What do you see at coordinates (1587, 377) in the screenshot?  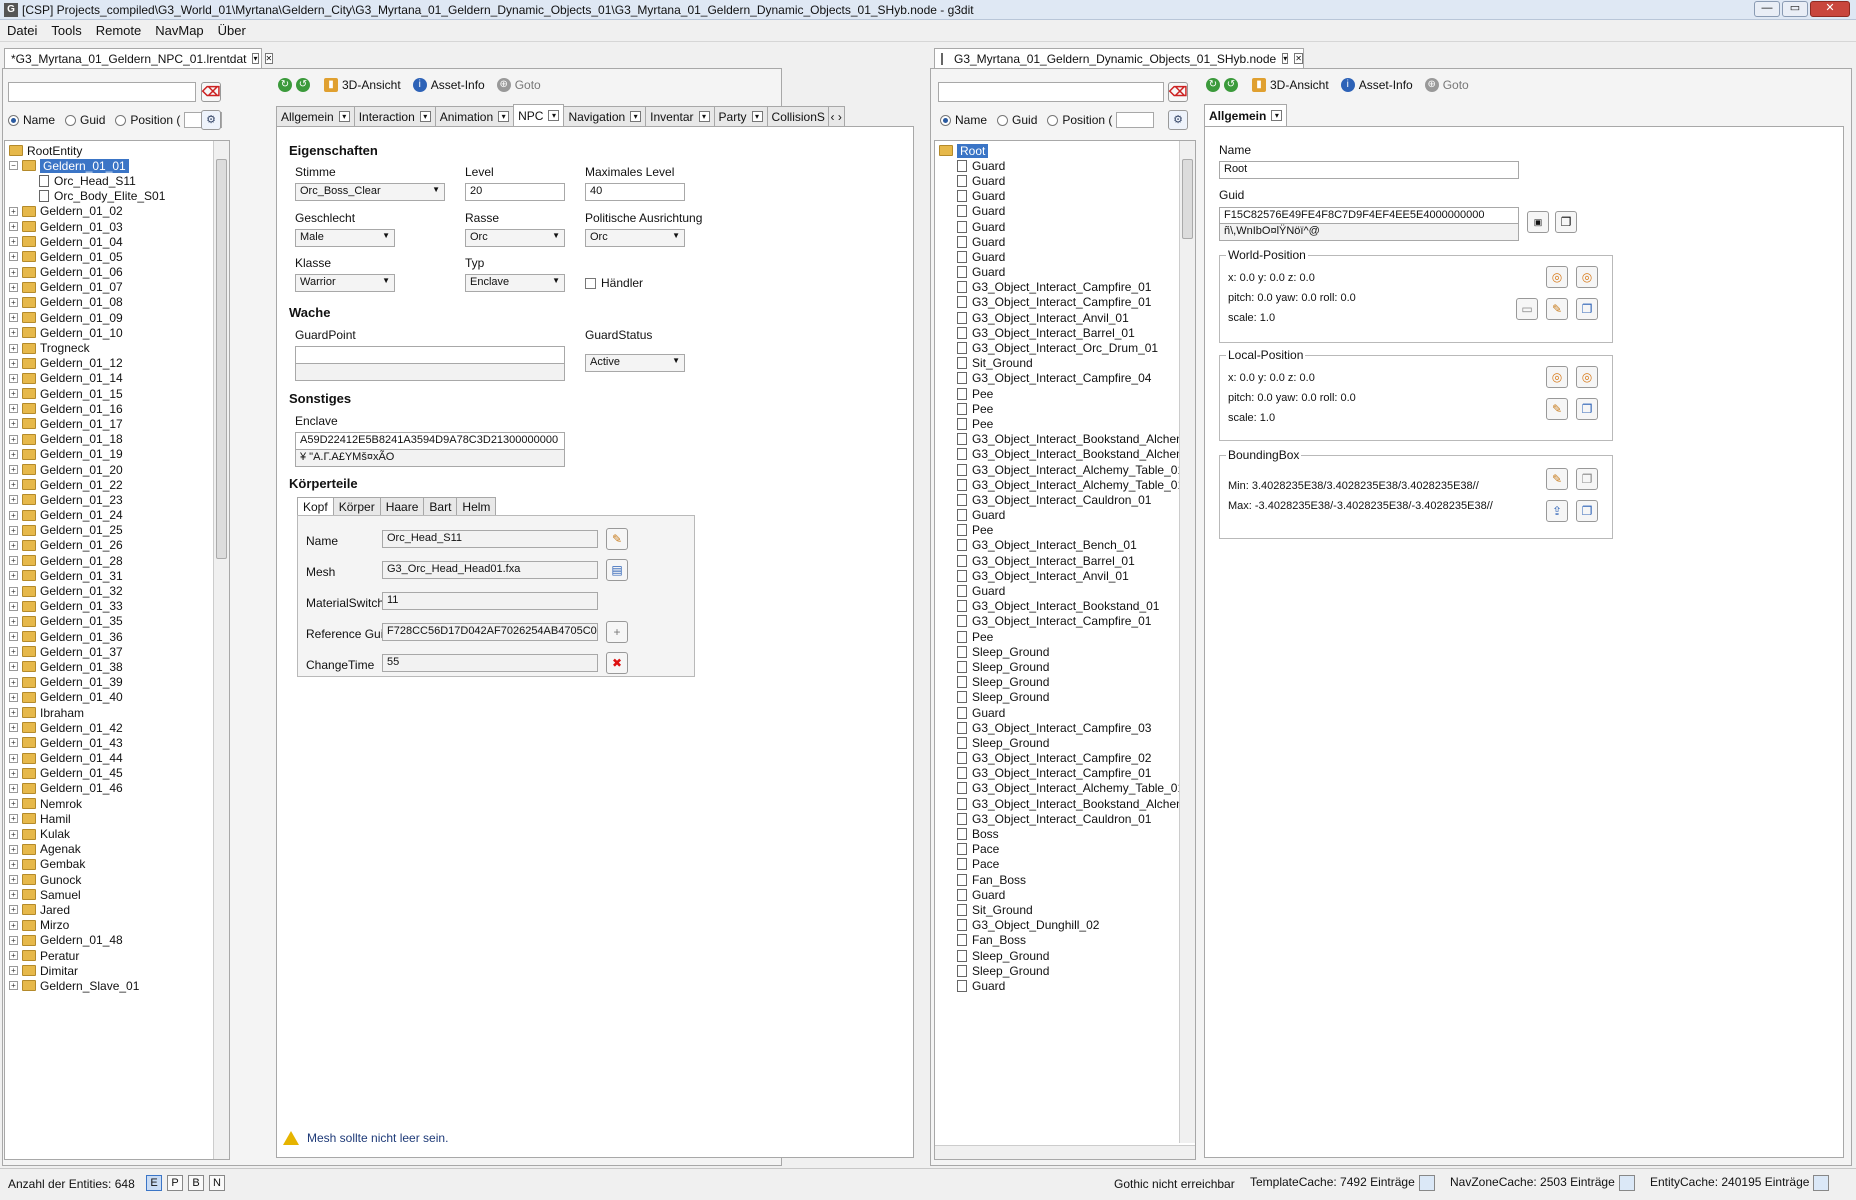 I see `lp-target-alt-icon: ◎` at bounding box center [1587, 377].